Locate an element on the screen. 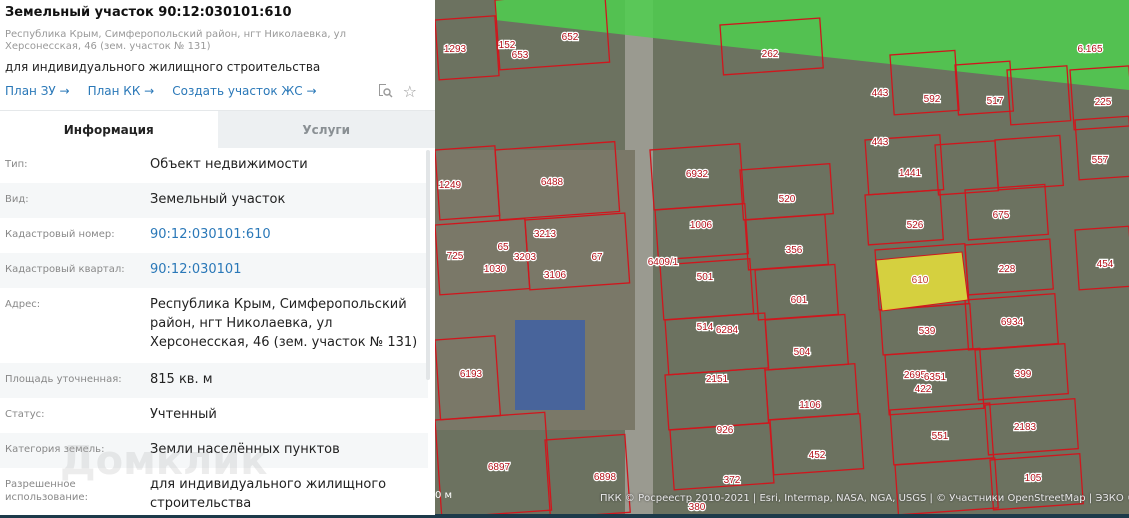 The image size is (1129, 518). parcel-label: 592 is located at coordinates (932, 99).